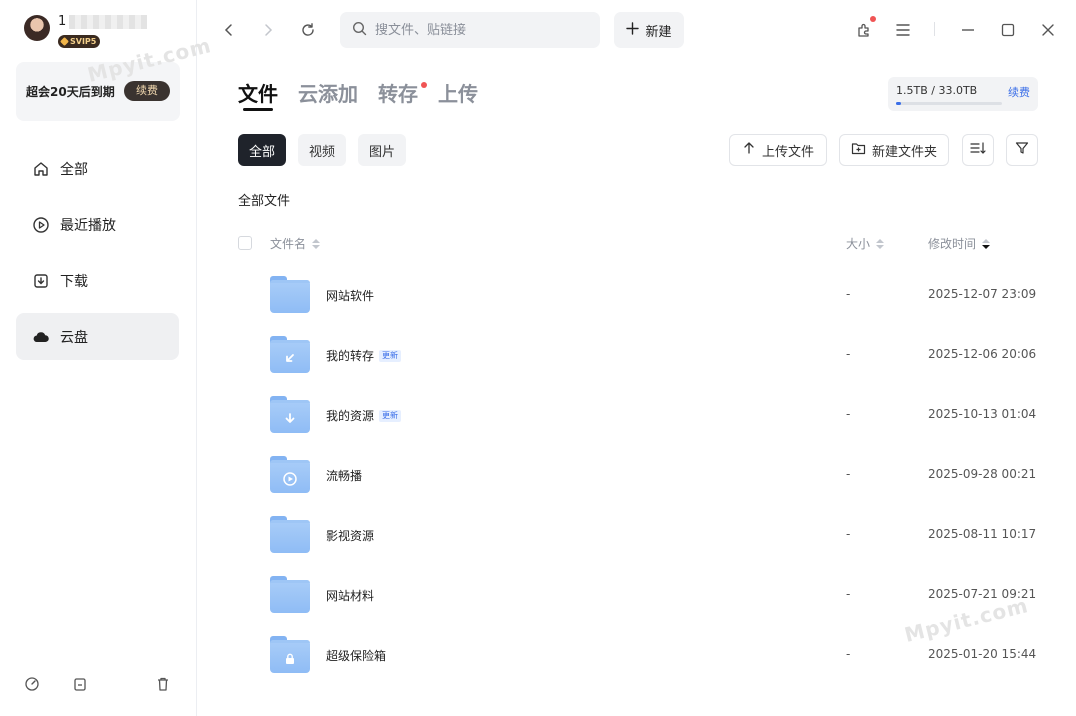 This screenshot has height=716, width=1076. What do you see at coordinates (968, 30) in the screenshot?
I see `minimize-icon` at bounding box center [968, 30].